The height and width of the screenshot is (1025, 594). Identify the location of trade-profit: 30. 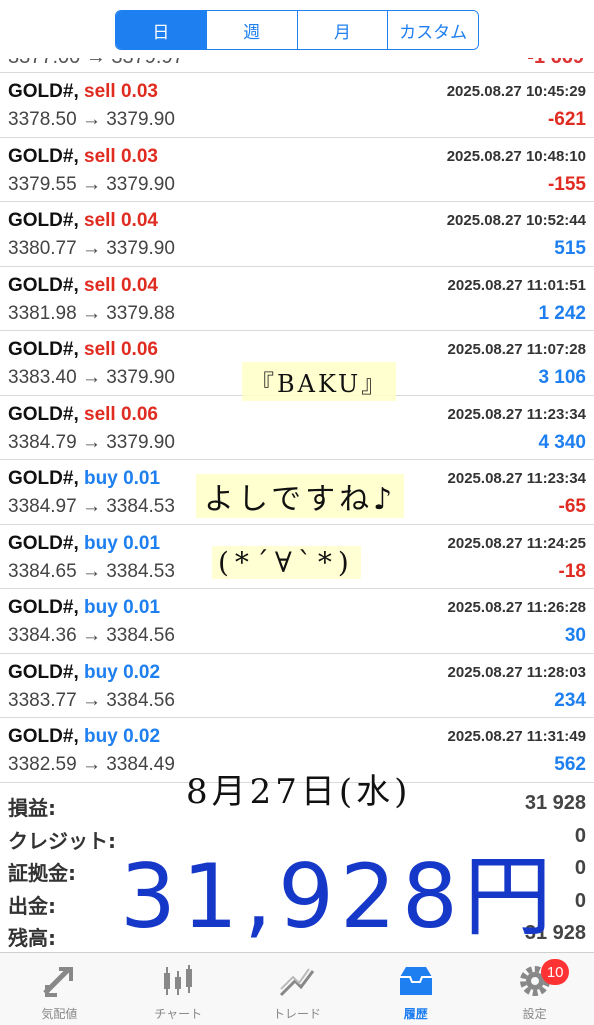
(575, 635).